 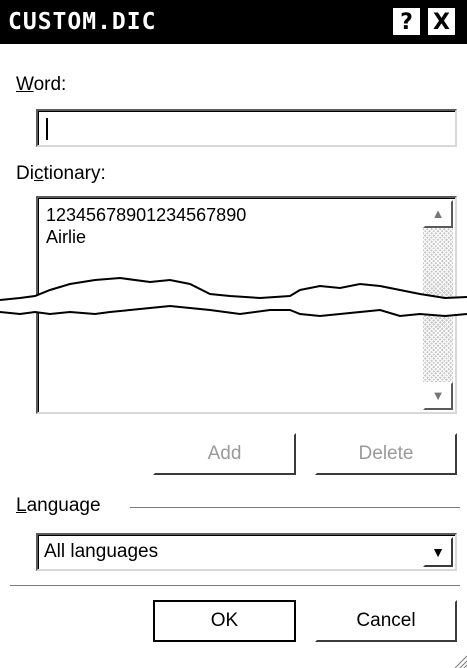 What do you see at coordinates (61, 173) in the screenshot?
I see `dictionary-label: Dictionary:` at bounding box center [61, 173].